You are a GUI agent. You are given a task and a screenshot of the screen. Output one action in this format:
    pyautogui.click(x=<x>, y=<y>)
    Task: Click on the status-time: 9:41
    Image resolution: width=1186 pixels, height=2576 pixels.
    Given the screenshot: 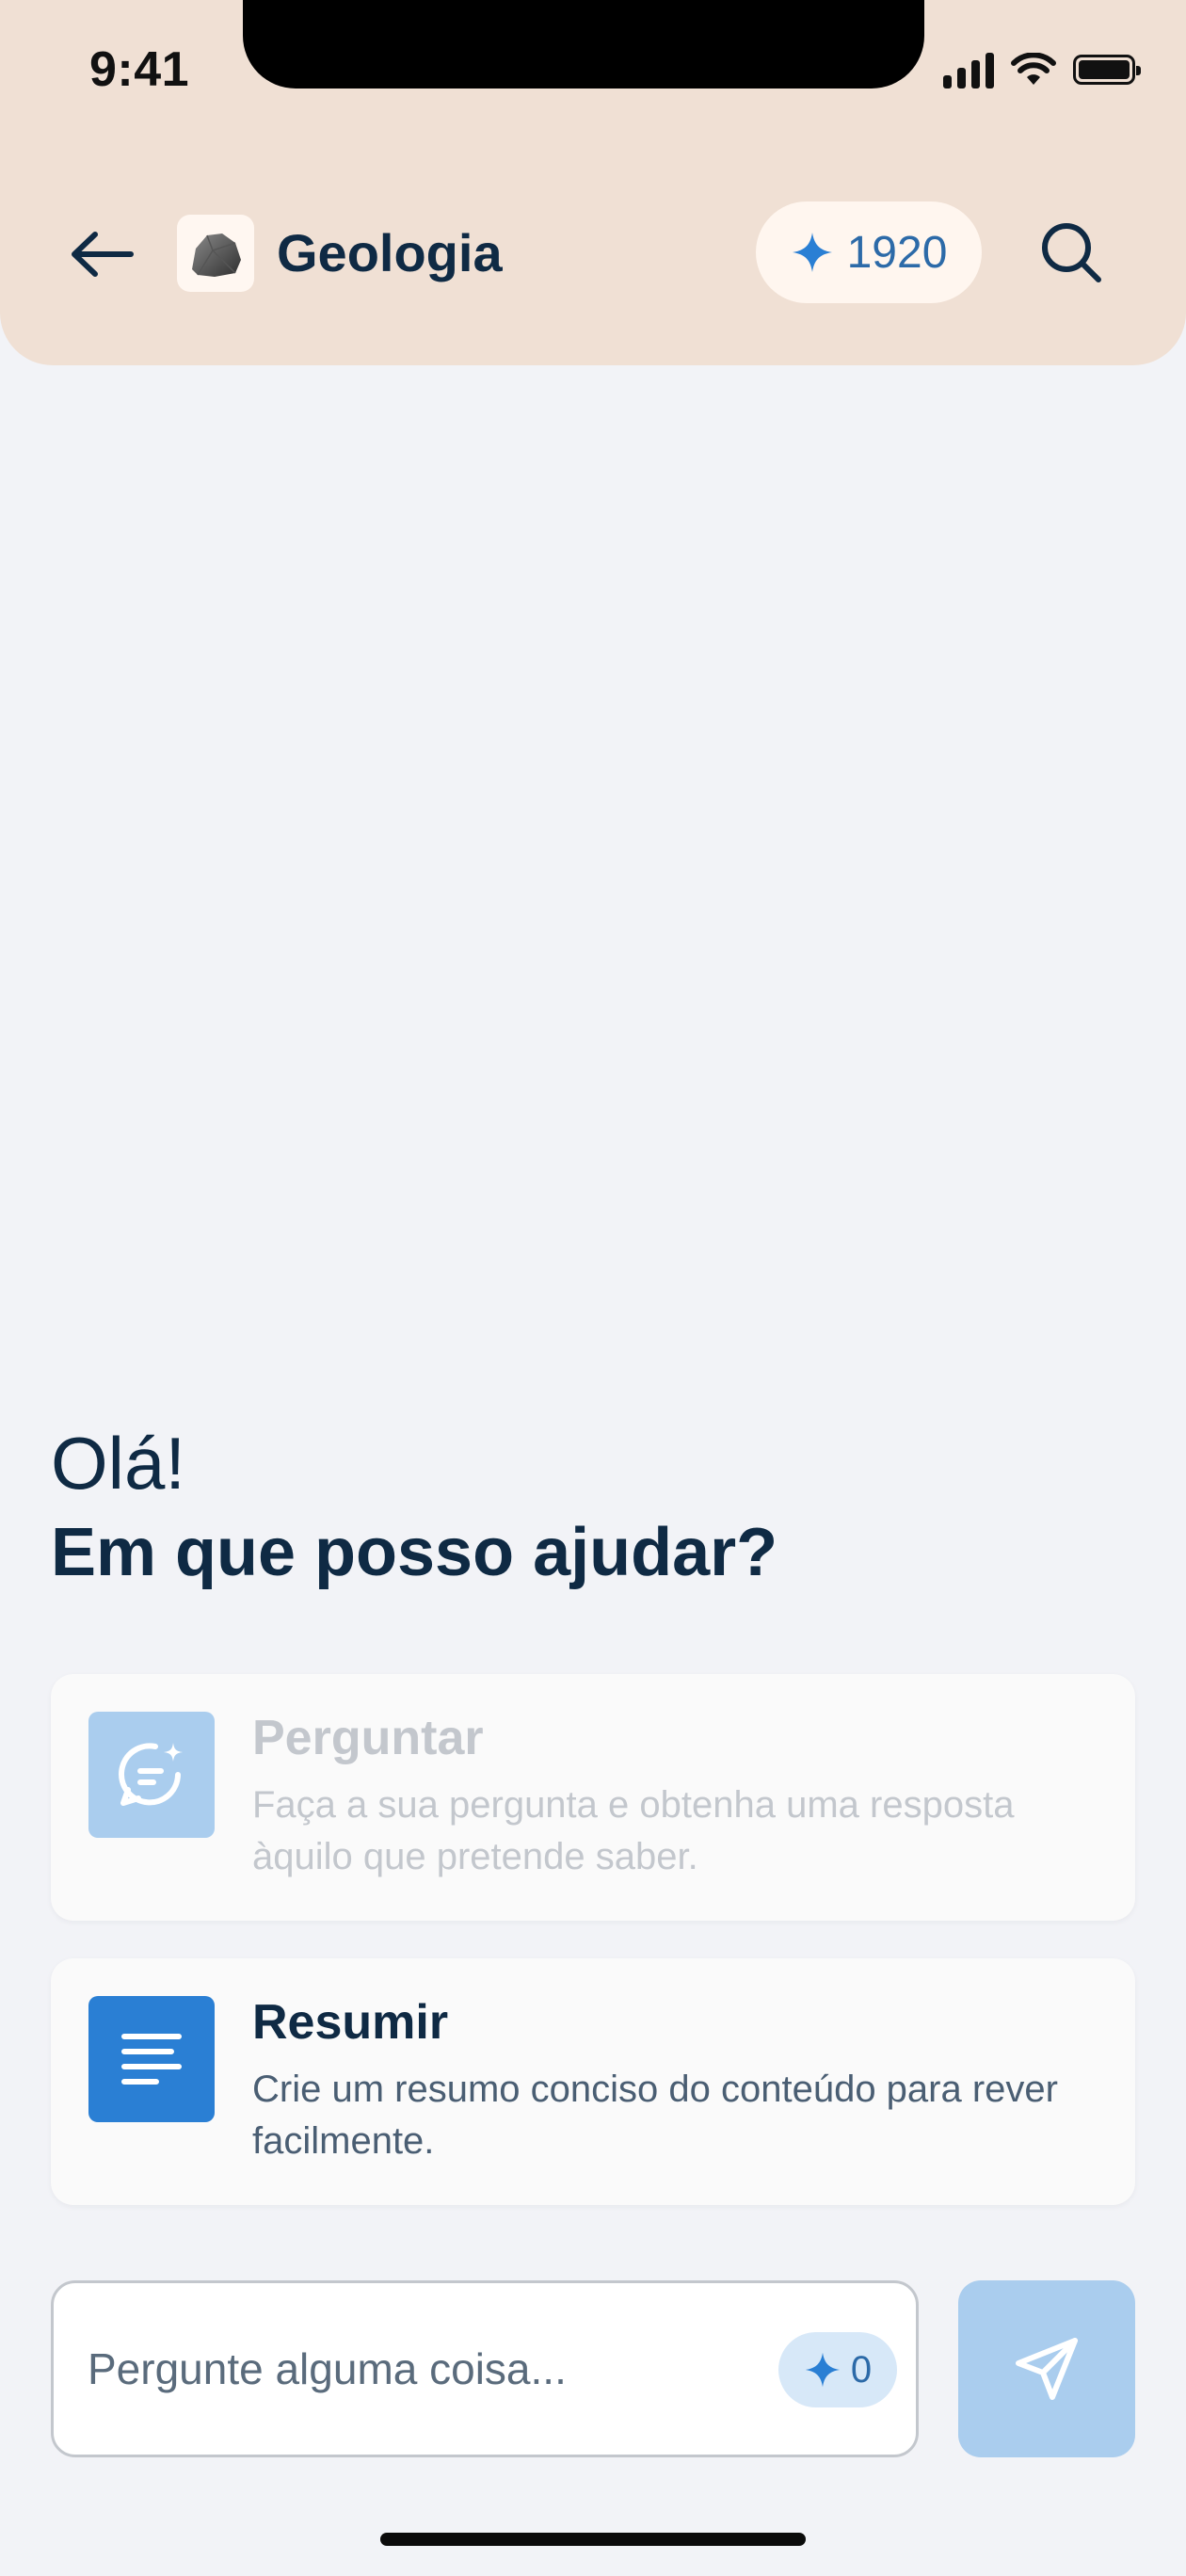 What is the action you would take?
    pyautogui.click(x=139, y=69)
    